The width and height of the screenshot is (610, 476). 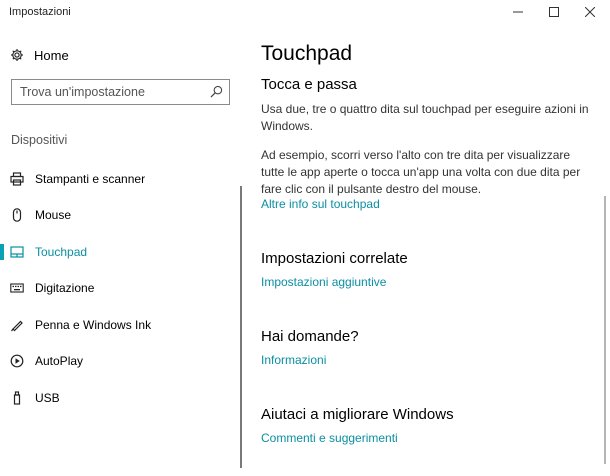 I want to click on sidebar-item-usb: USB, so click(x=120, y=398).